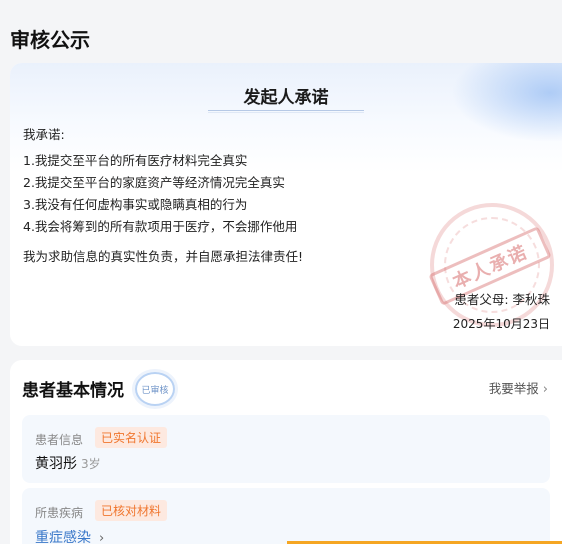 The height and width of the screenshot is (544, 562). I want to click on section-title: 审核公示, so click(50, 40).